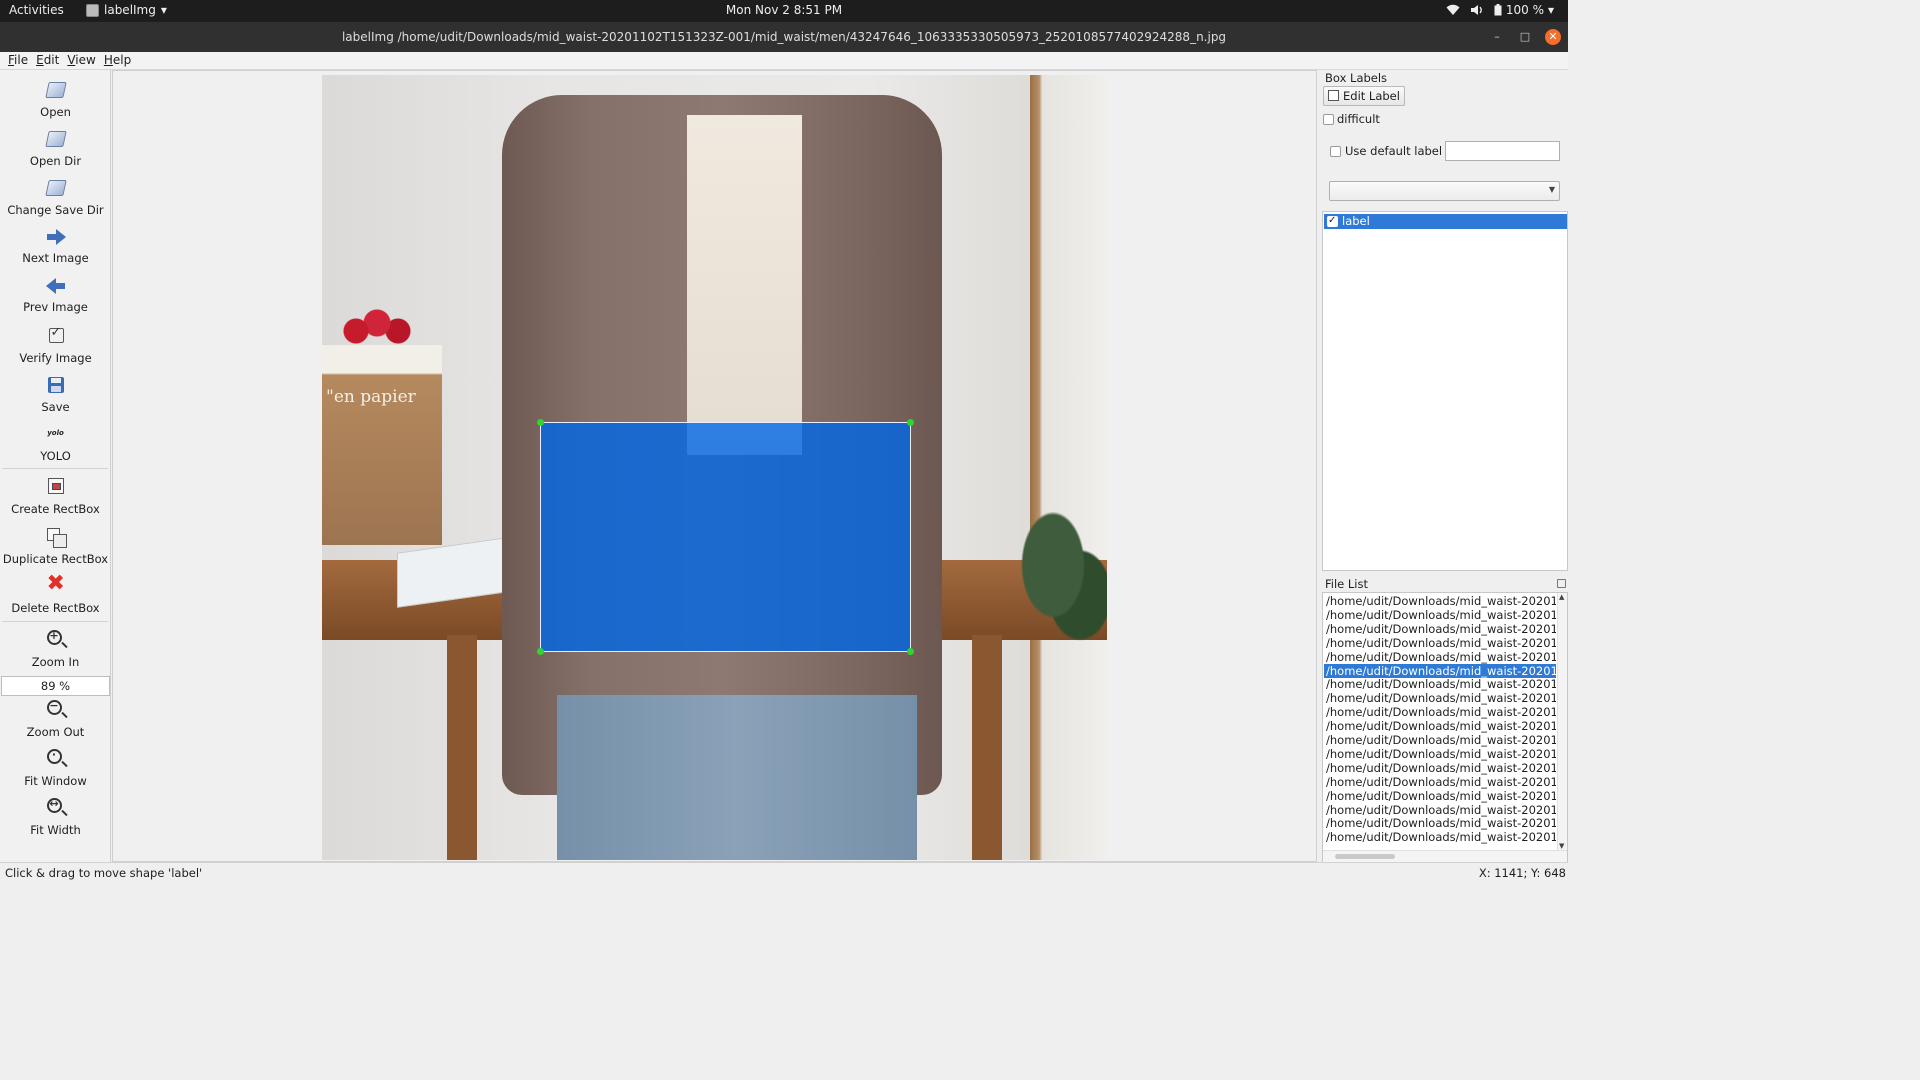  Describe the element at coordinates (55, 161) in the screenshot. I see `open-dir-label: Open Dir` at that location.